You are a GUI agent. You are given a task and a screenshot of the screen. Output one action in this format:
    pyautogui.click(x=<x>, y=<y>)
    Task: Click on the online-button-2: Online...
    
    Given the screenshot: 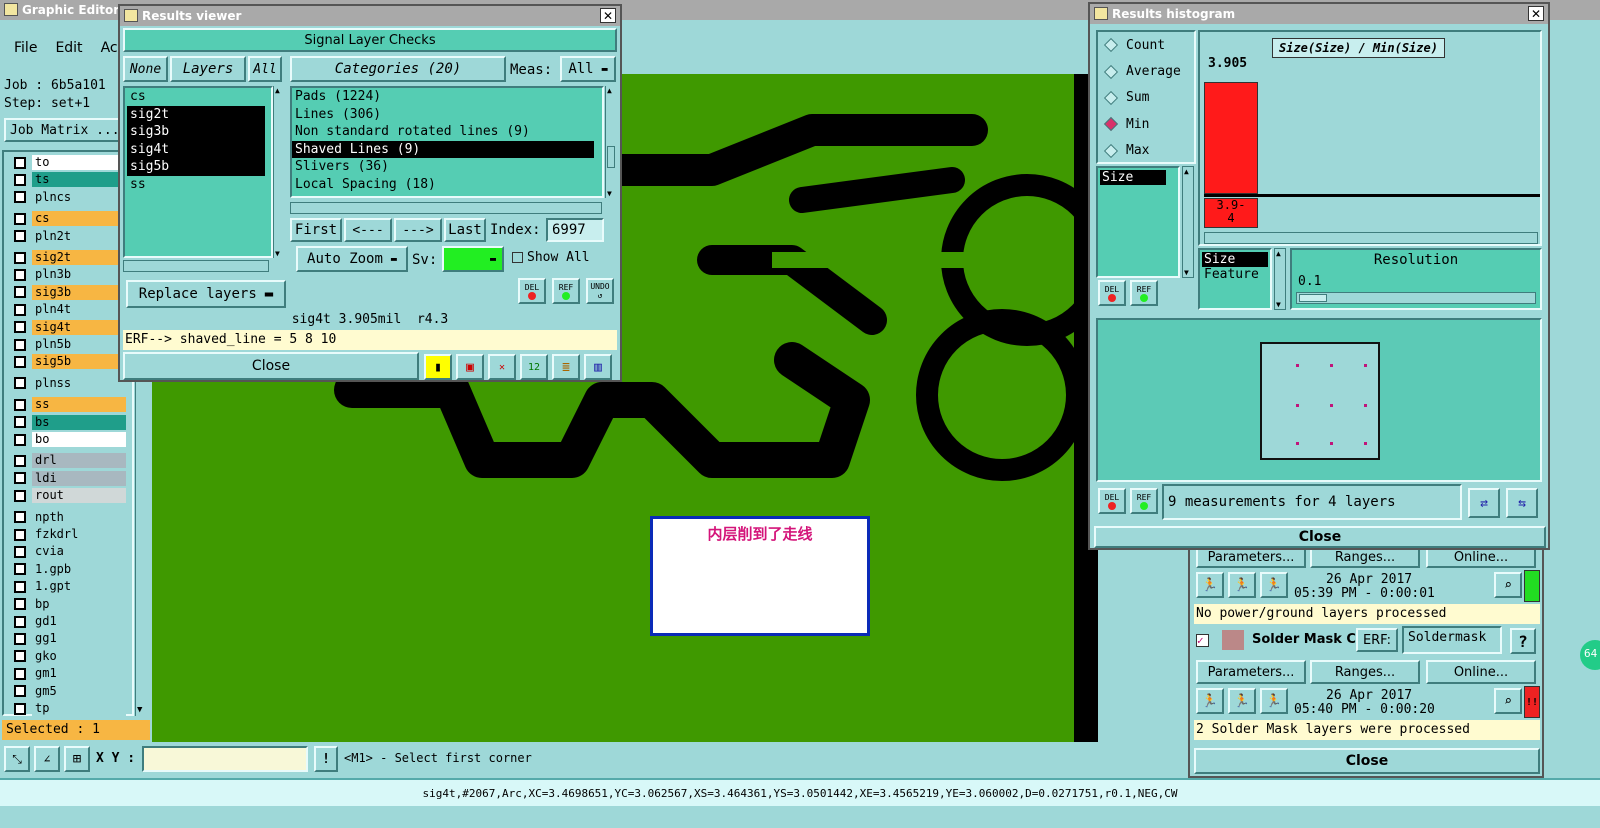 What is the action you would take?
    pyautogui.click(x=1481, y=672)
    